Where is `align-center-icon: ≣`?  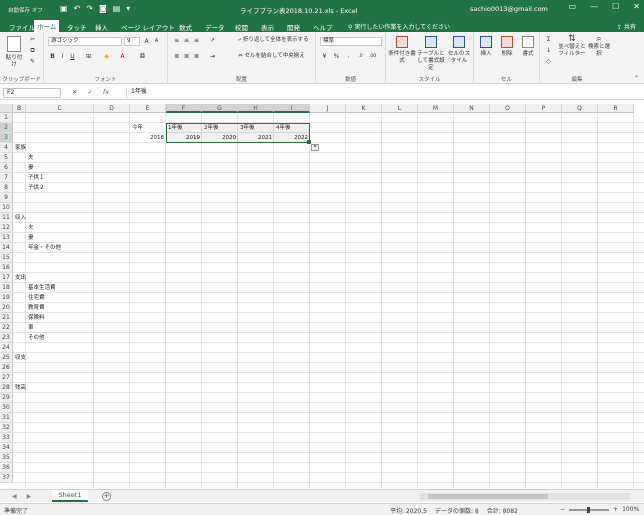 align-center-icon: ≣ is located at coordinates (186, 56).